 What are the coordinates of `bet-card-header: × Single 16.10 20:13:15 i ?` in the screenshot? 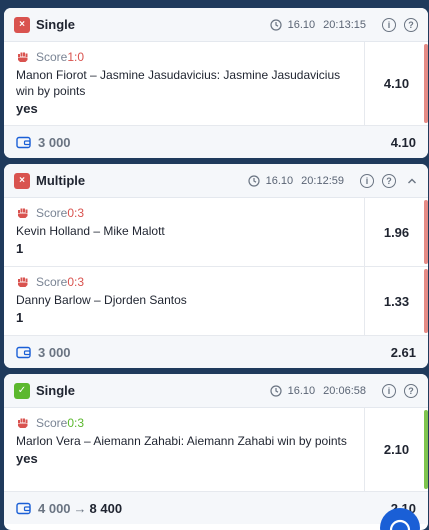 It's located at (216, 25).